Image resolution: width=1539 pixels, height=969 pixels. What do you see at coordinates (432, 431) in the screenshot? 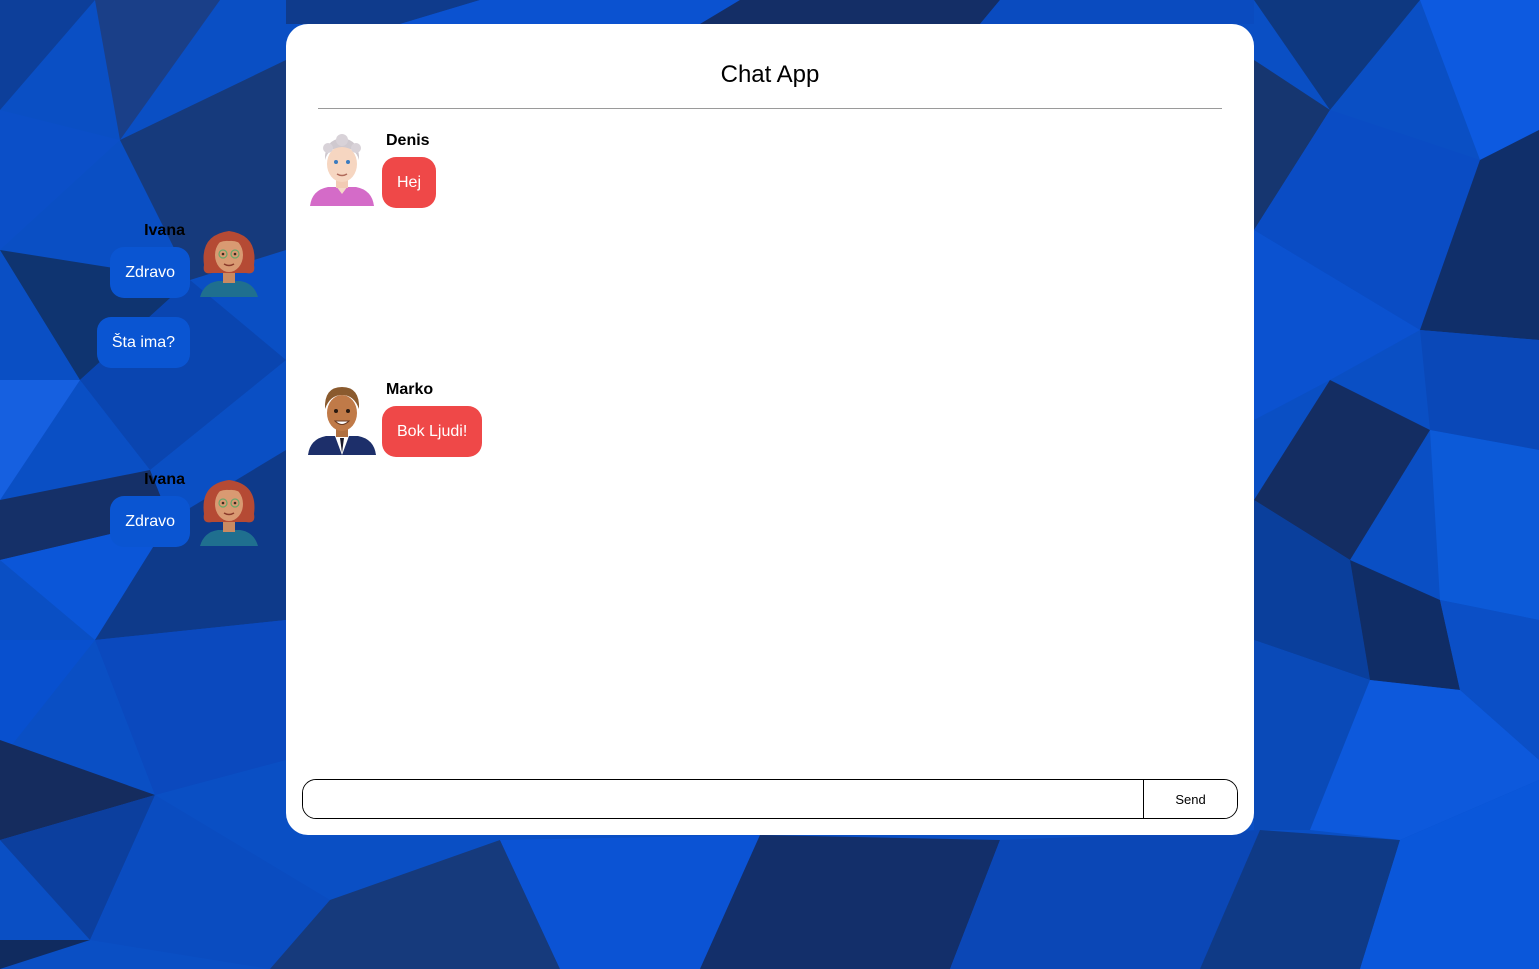
I see `message-bubble: Bok Ljudi!` at bounding box center [432, 431].